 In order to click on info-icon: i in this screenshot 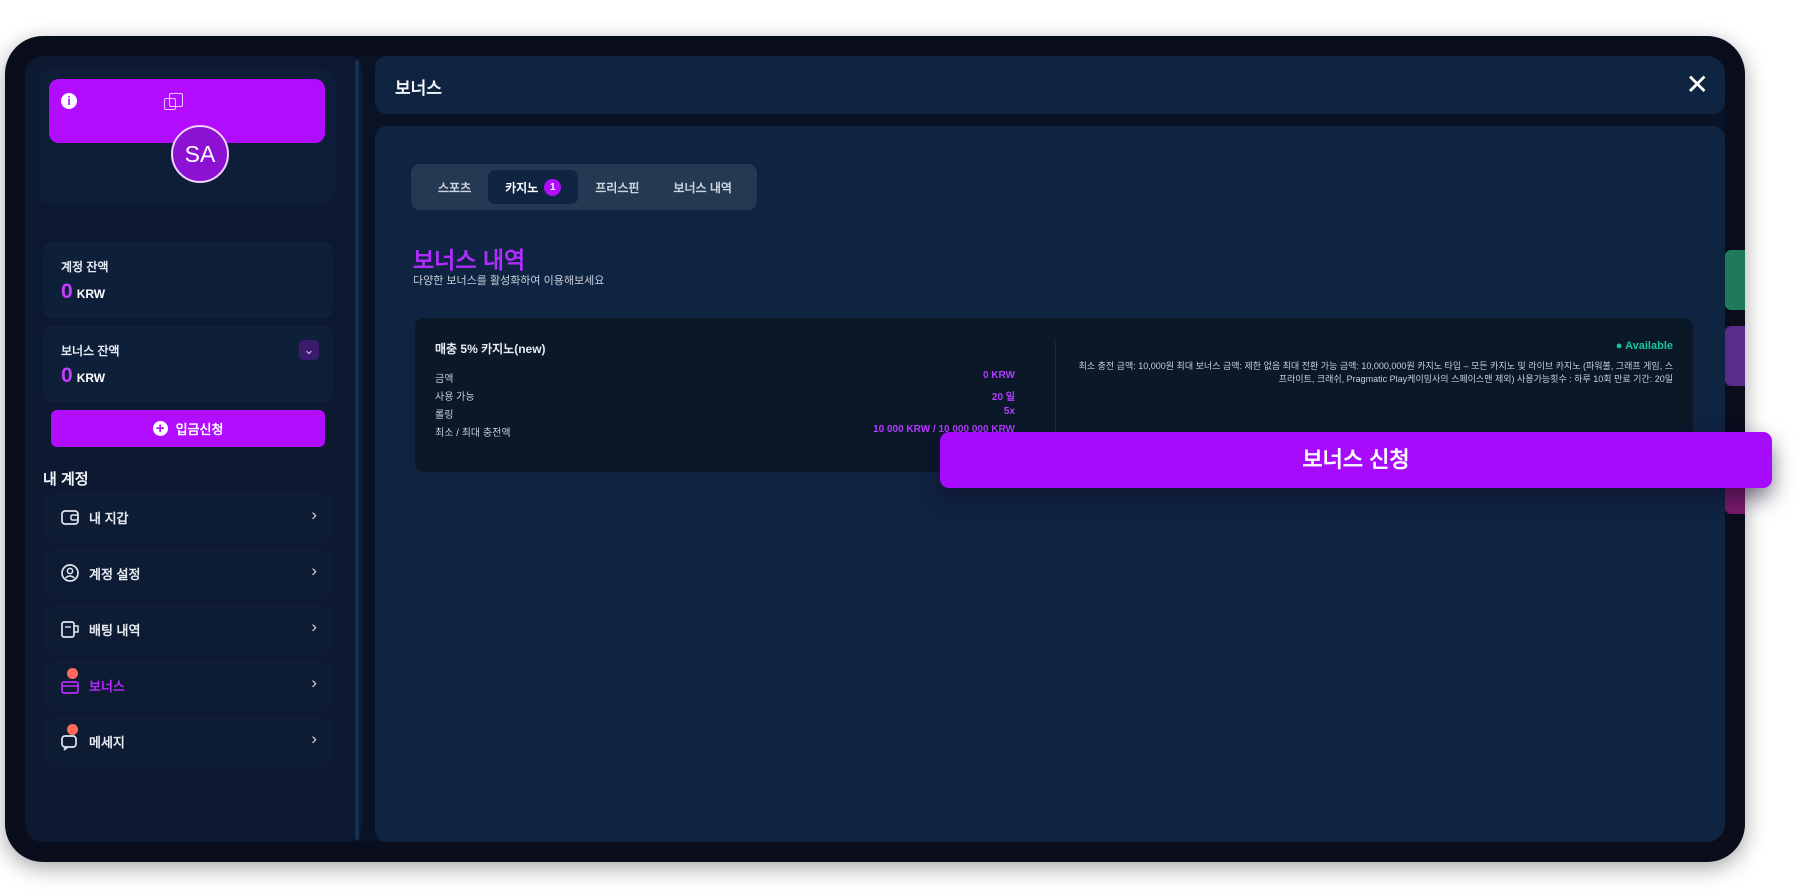, I will do `click(69, 101)`.